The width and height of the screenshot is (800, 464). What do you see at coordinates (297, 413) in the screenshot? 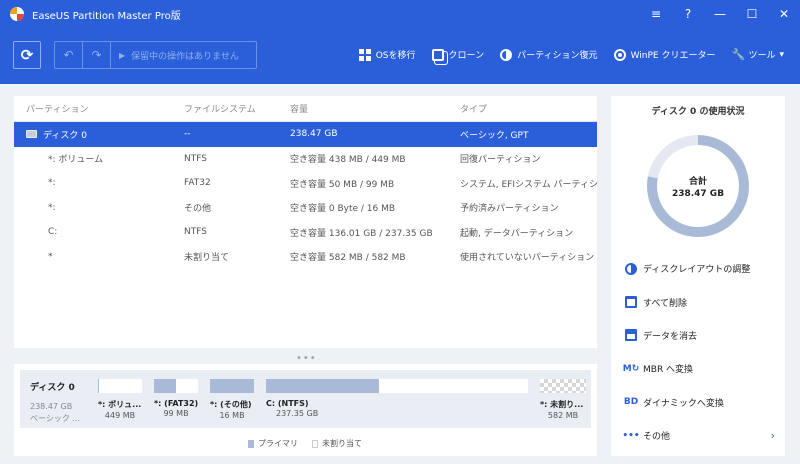
I see `partition-size: 237.35 GB` at bounding box center [297, 413].